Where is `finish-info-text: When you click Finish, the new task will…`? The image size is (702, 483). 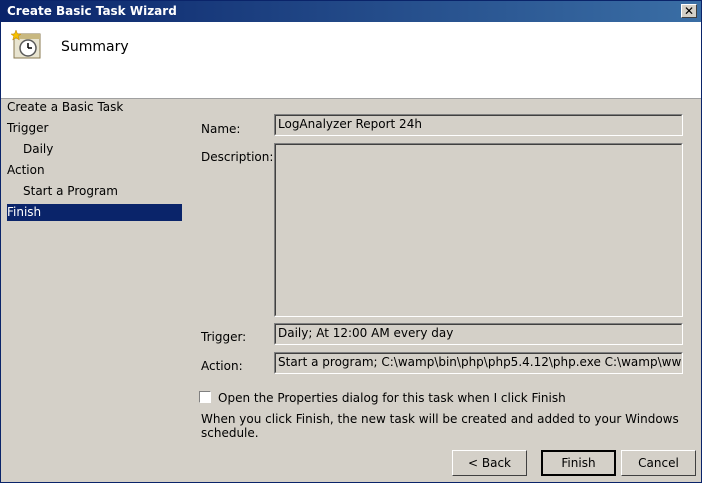
finish-info-text: When you click Finish, the new task will… is located at coordinates (440, 426).